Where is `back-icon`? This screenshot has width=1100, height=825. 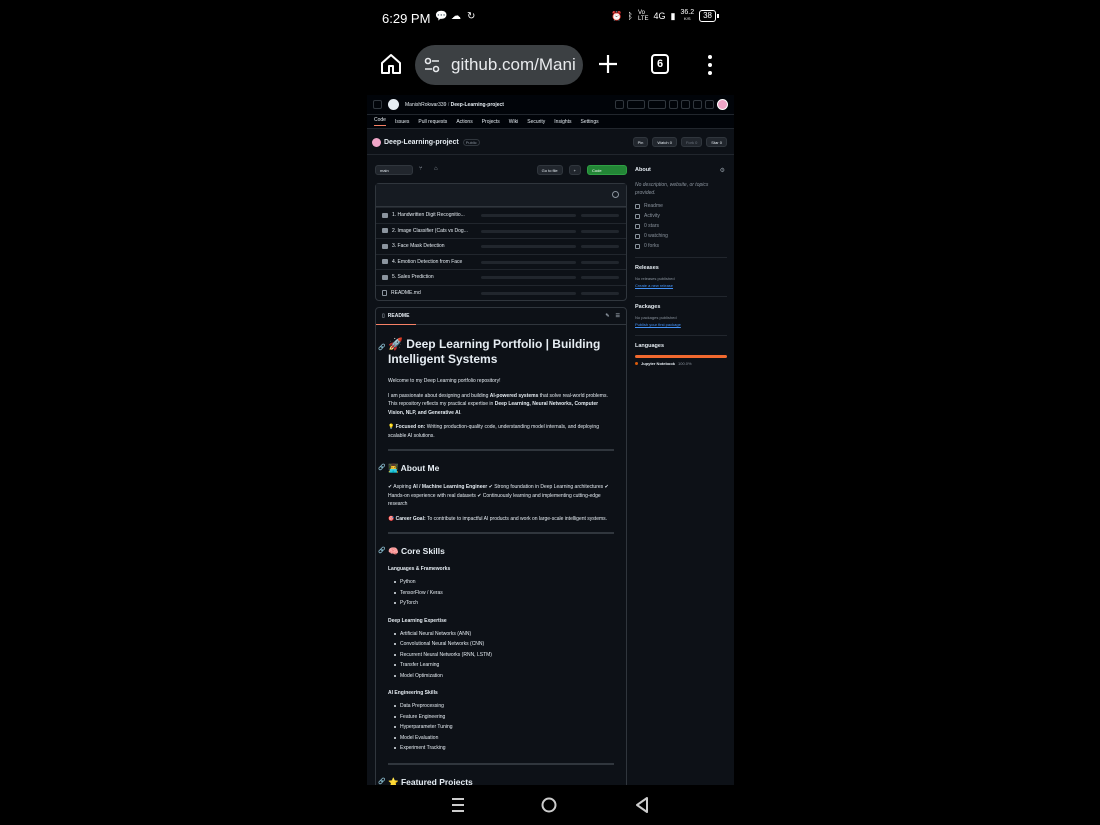 back-icon is located at coordinates (642, 805).